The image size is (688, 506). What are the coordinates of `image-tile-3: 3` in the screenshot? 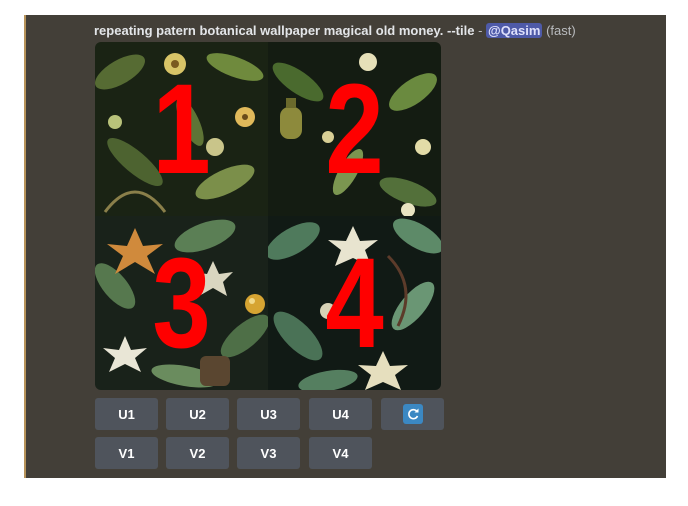 It's located at (181, 303).